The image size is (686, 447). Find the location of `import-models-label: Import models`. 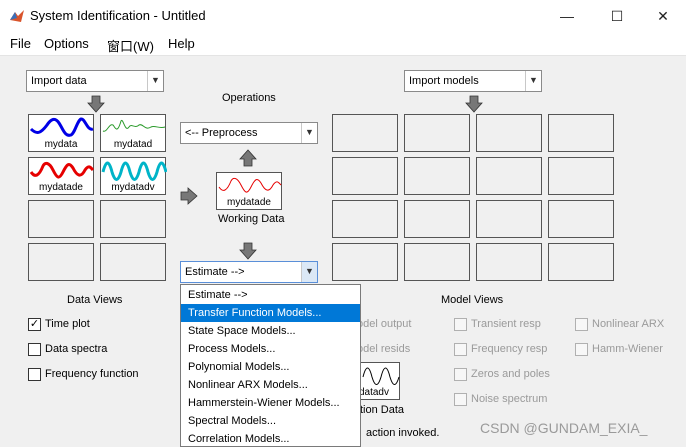

import-models-label: Import models is located at coordinates (444, 81).